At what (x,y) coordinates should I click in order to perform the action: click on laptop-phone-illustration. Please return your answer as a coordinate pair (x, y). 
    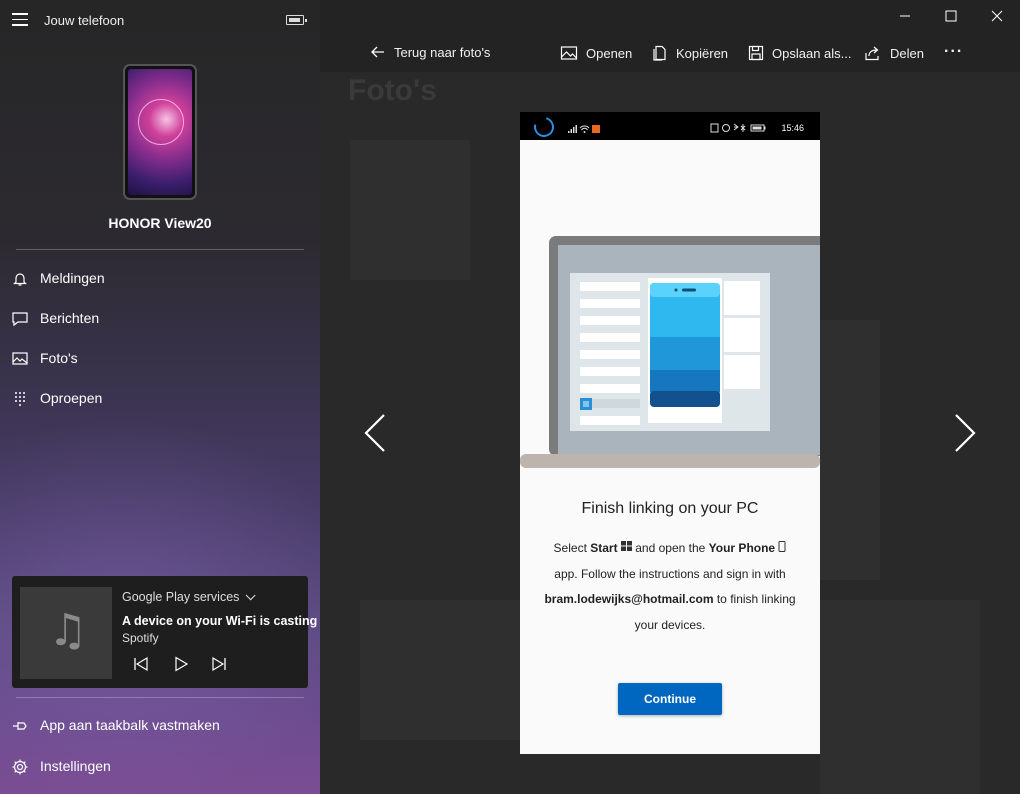
    Looking at the image, I should click on (670, 352).